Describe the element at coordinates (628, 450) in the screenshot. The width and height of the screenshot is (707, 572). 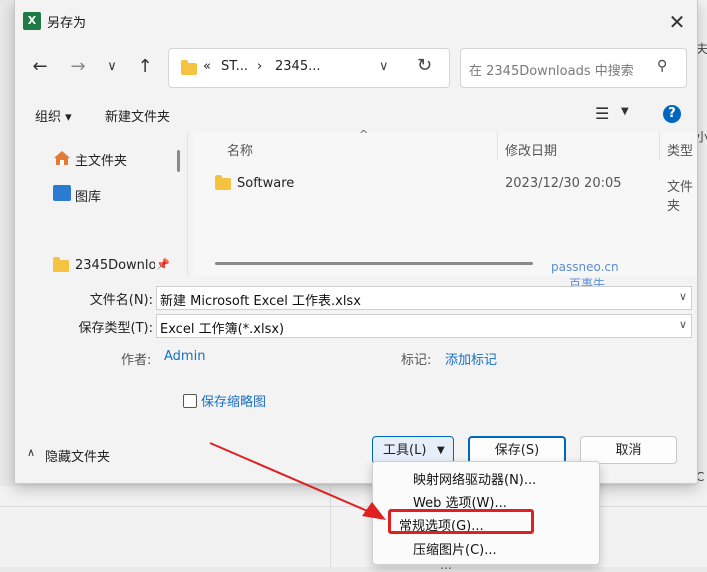
I see `cancel-button: 取消` at that location.